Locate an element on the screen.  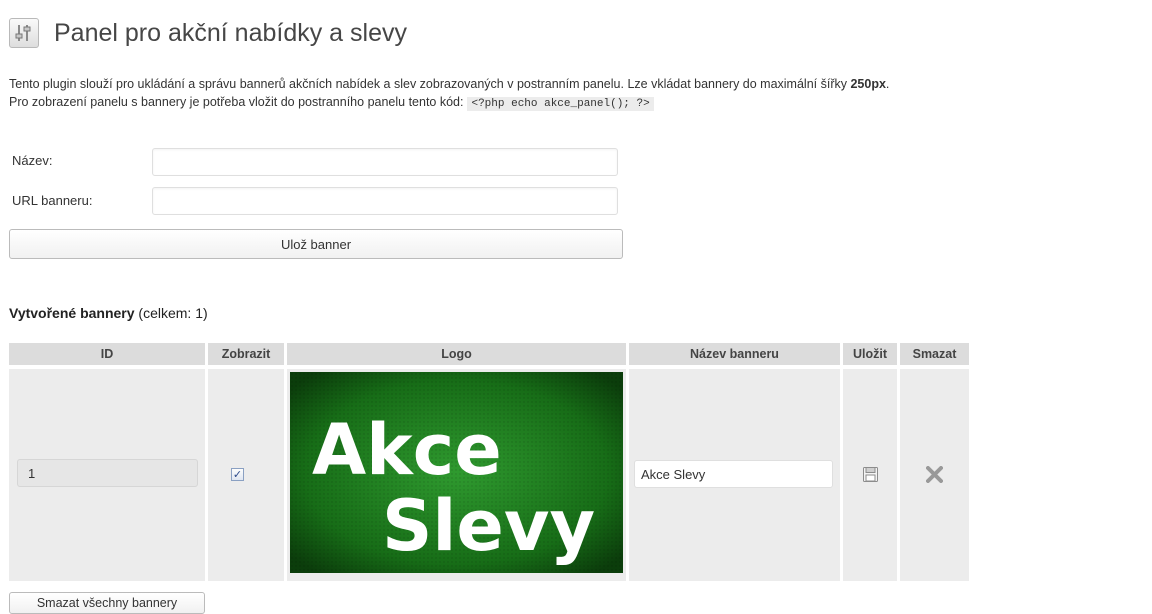
cell-logo: Akce Slevy is located at coordinates (456, 475).